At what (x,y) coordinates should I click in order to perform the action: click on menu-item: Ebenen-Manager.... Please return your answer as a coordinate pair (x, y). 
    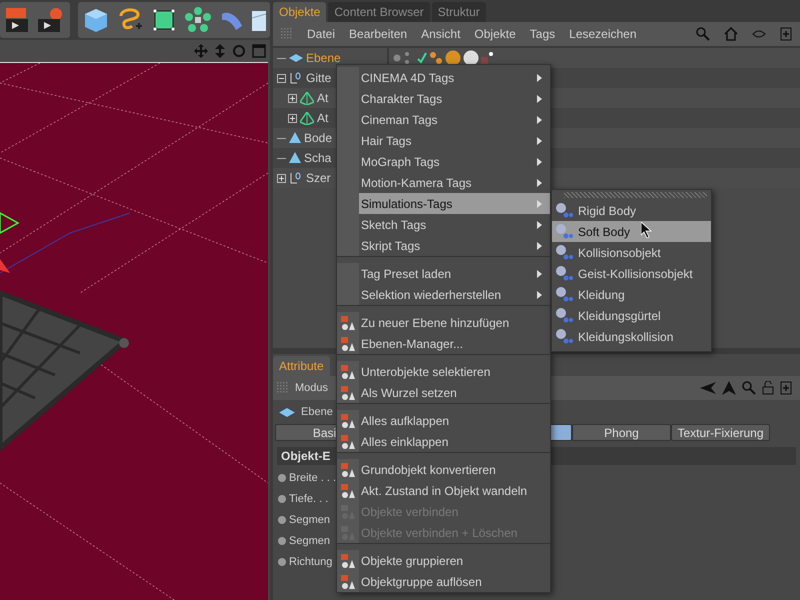
    Looking at the image, I should click on (443, 343).